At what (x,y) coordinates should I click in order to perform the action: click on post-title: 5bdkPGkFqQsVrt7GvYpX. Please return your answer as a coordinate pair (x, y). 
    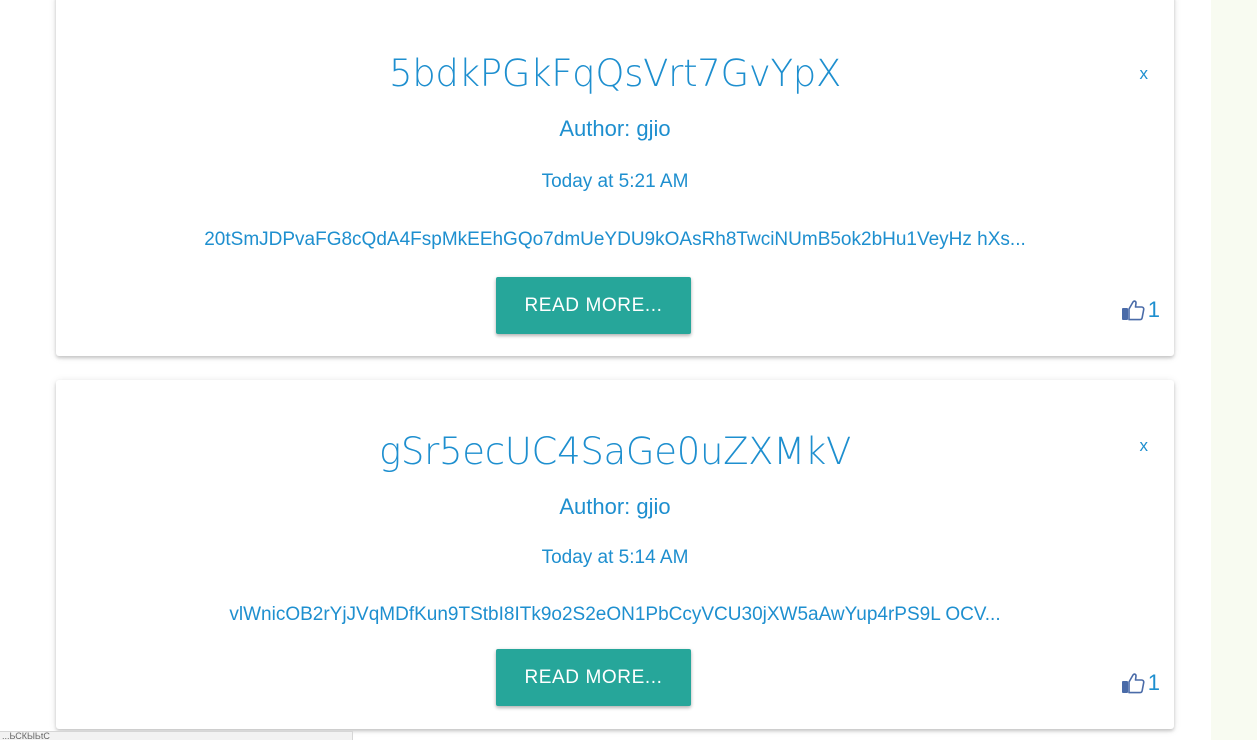
    Looking at the image, I should click on (615, 73).